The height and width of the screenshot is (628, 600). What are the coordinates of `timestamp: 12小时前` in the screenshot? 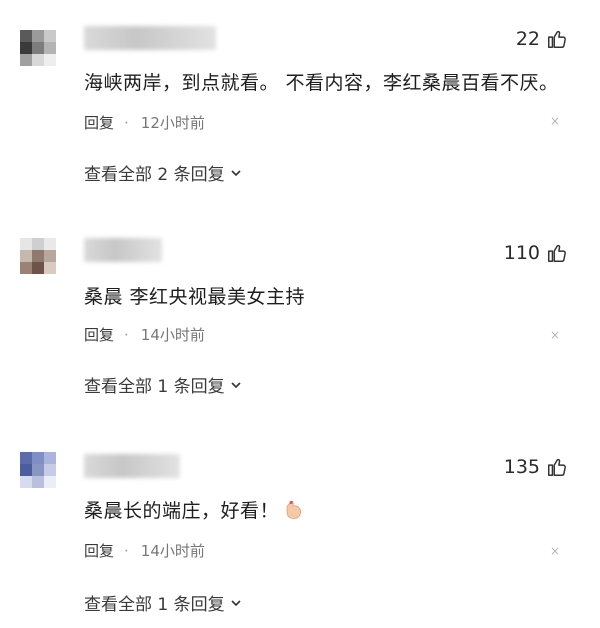 It's located at (172, 123).